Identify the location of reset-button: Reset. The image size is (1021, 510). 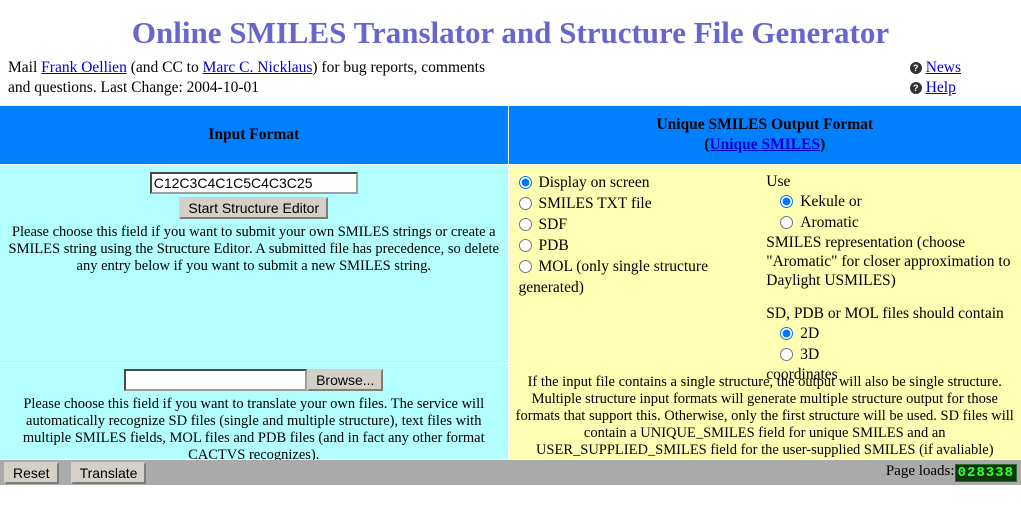
(31, 473).